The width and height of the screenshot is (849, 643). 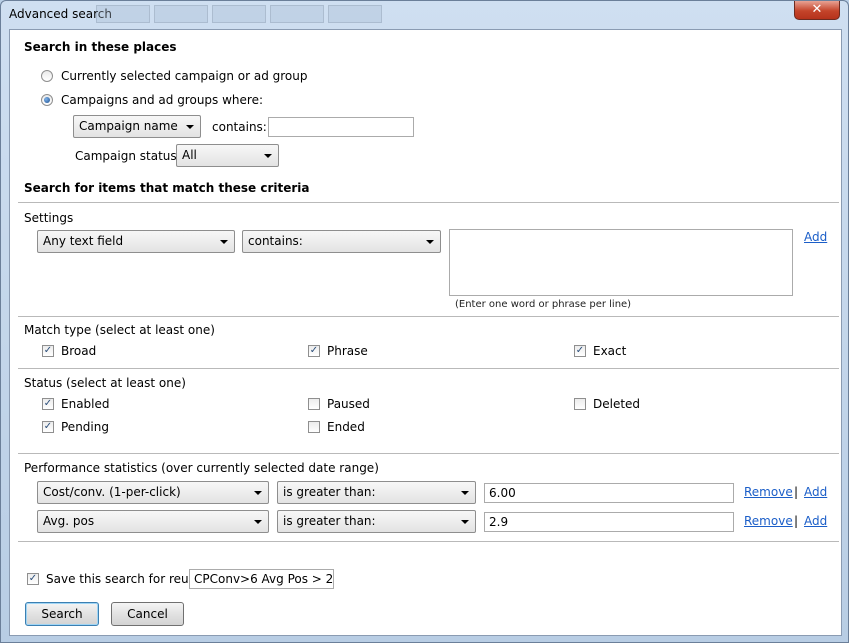 What do you see at coordinates (314, 351) in the screenshot?
I see `phrase-checkbox: ✓` at bounding box center [314, 351].